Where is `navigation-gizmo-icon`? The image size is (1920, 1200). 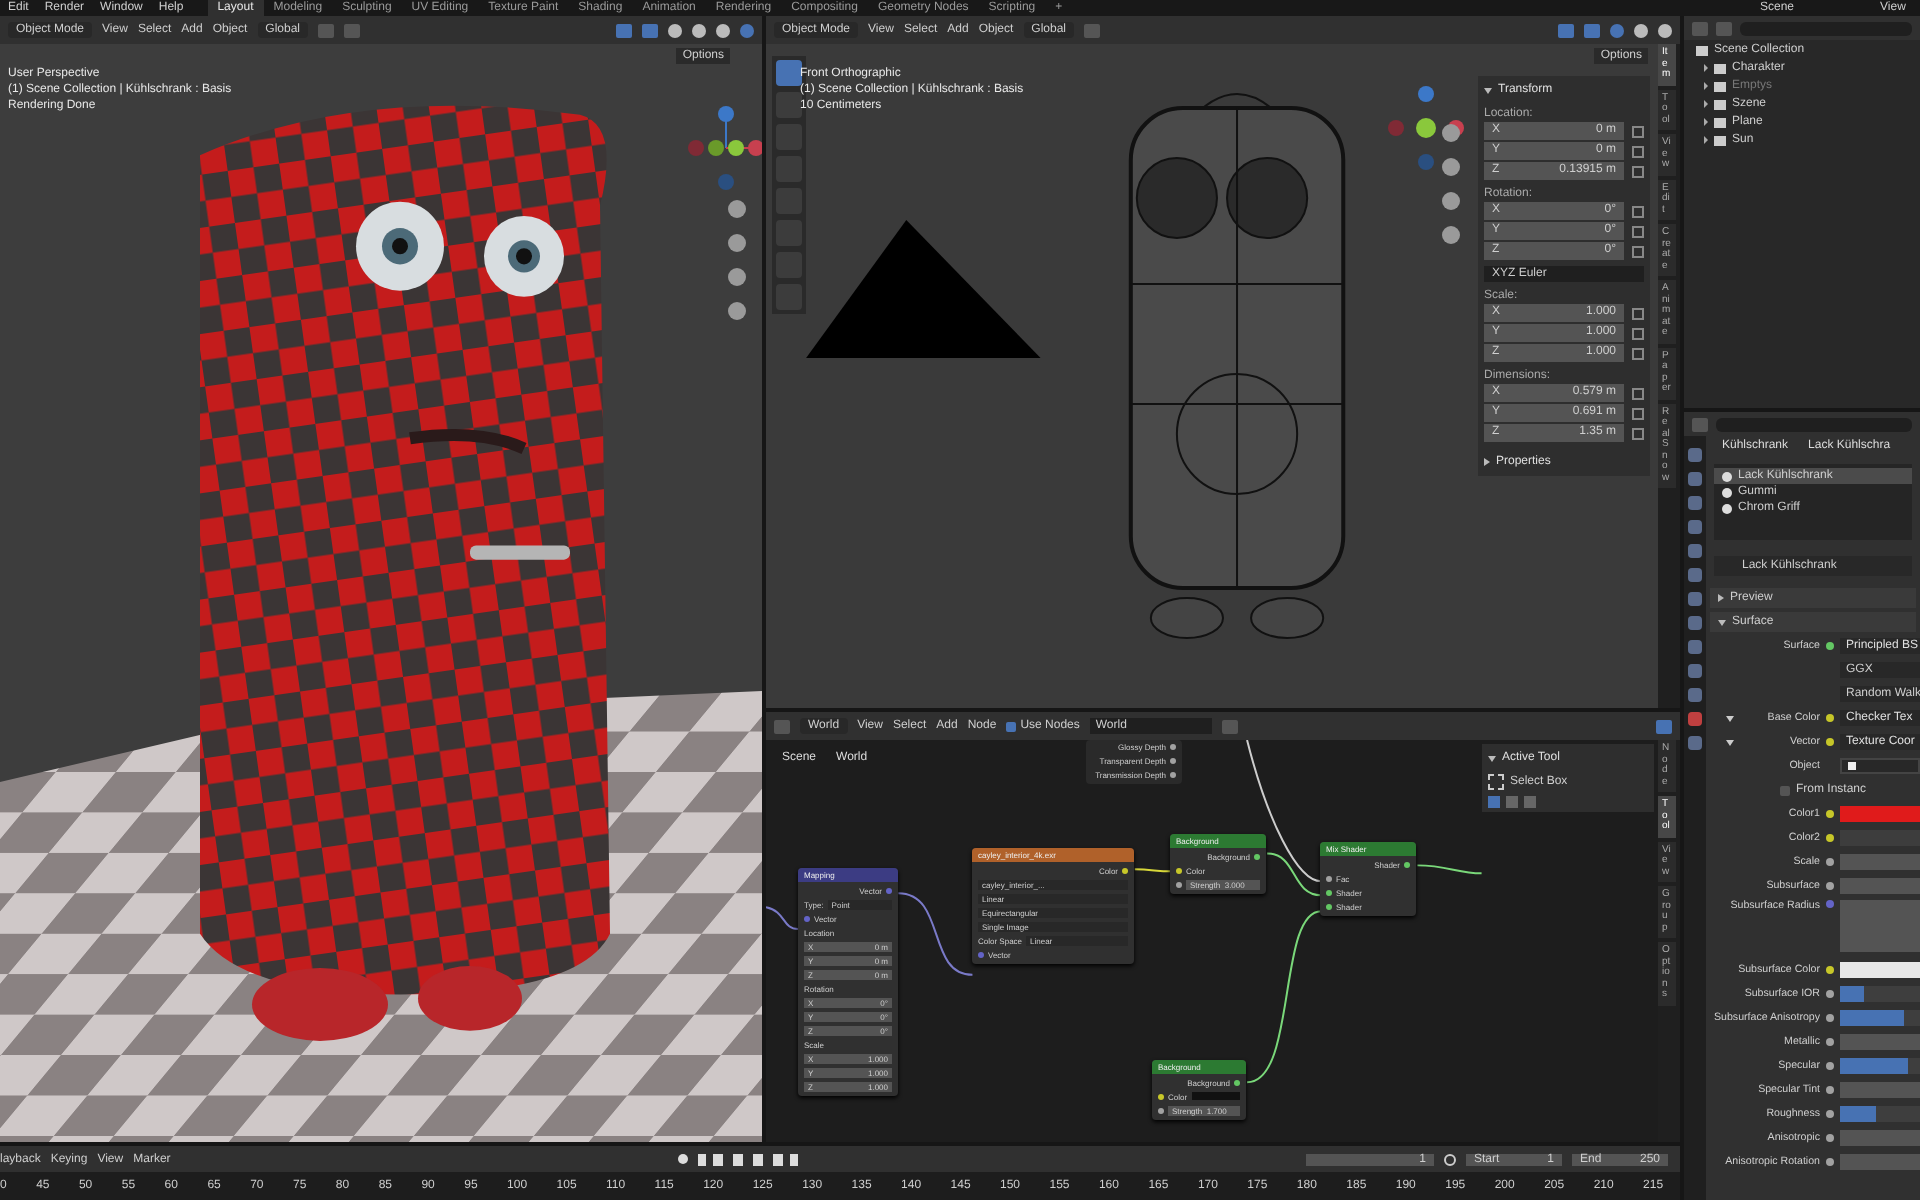 navigation-gizmo-icon is located at coordinates (724, 148).